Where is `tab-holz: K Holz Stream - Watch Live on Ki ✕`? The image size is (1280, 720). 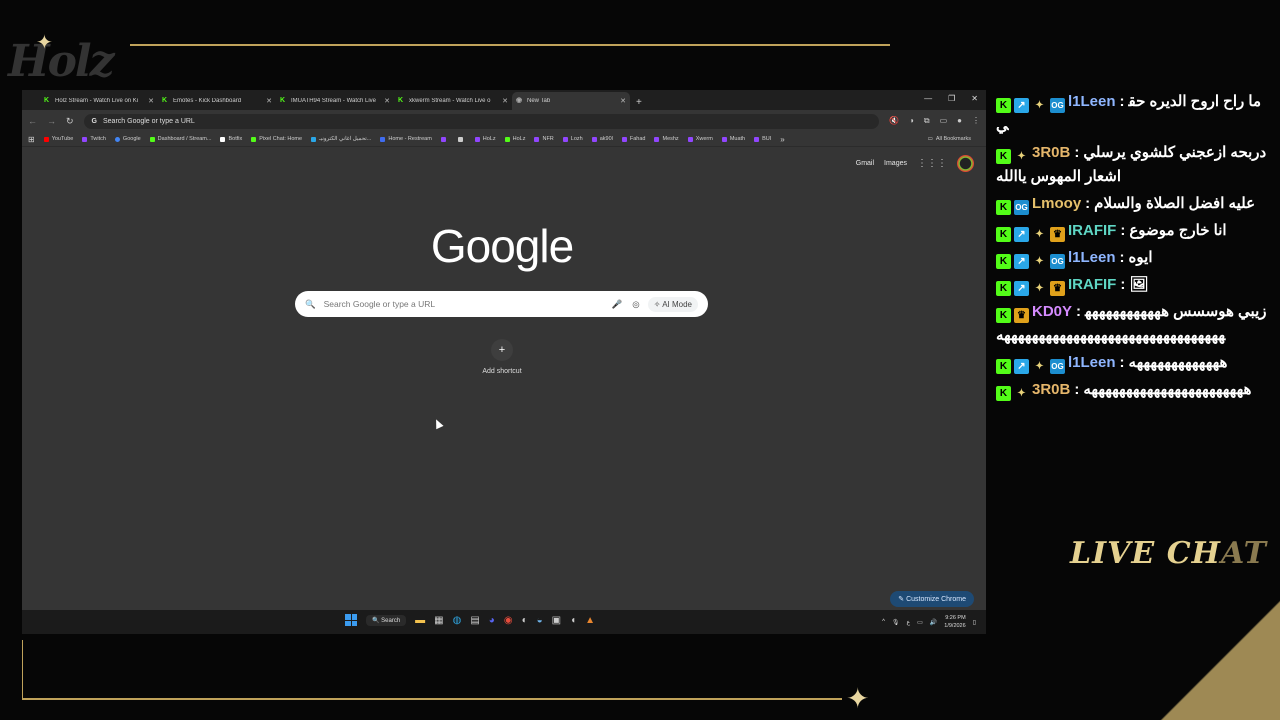 tab-holz: K Holz Stream - Watch Live on Ki ✕ is located at coordinates (99, 101).